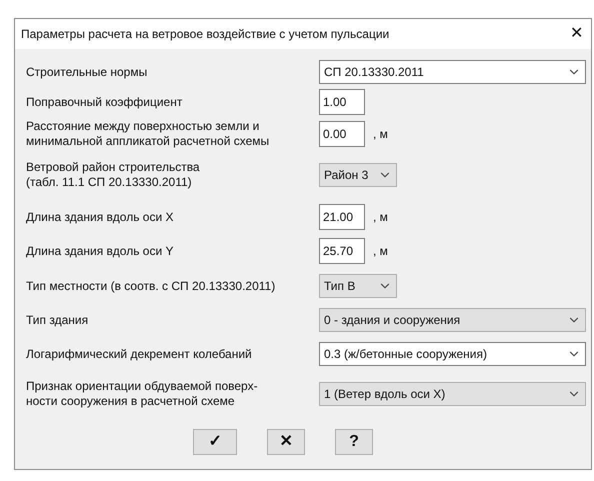  What do you see at coordinates (205, 34) in the screenshot?
I see `window-title: Параметры расчета на ветровое воздействие с учетом пульсации` at bounding box center [205, 34].